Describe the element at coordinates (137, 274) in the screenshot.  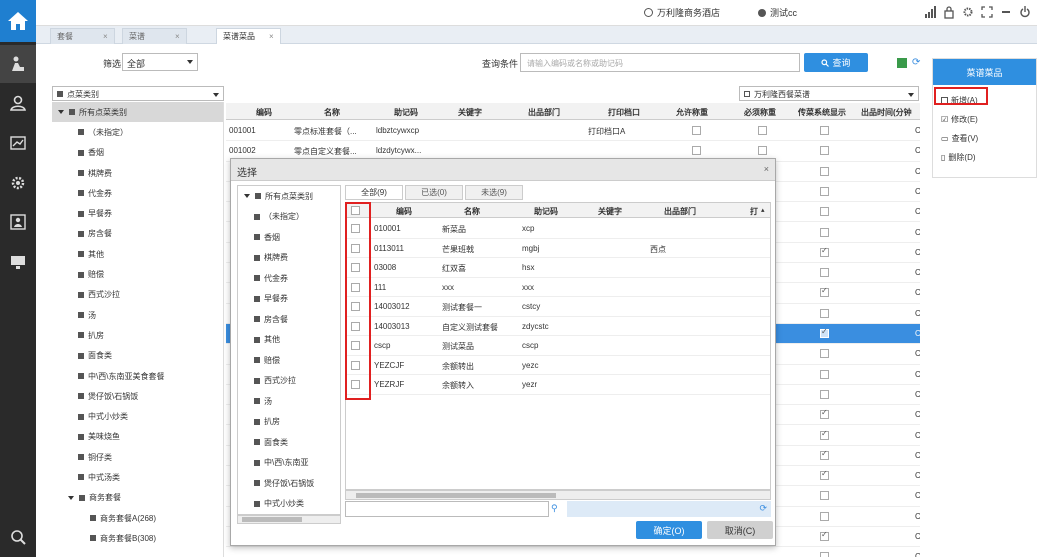
I see `tree-item: 赔偿` at that location.